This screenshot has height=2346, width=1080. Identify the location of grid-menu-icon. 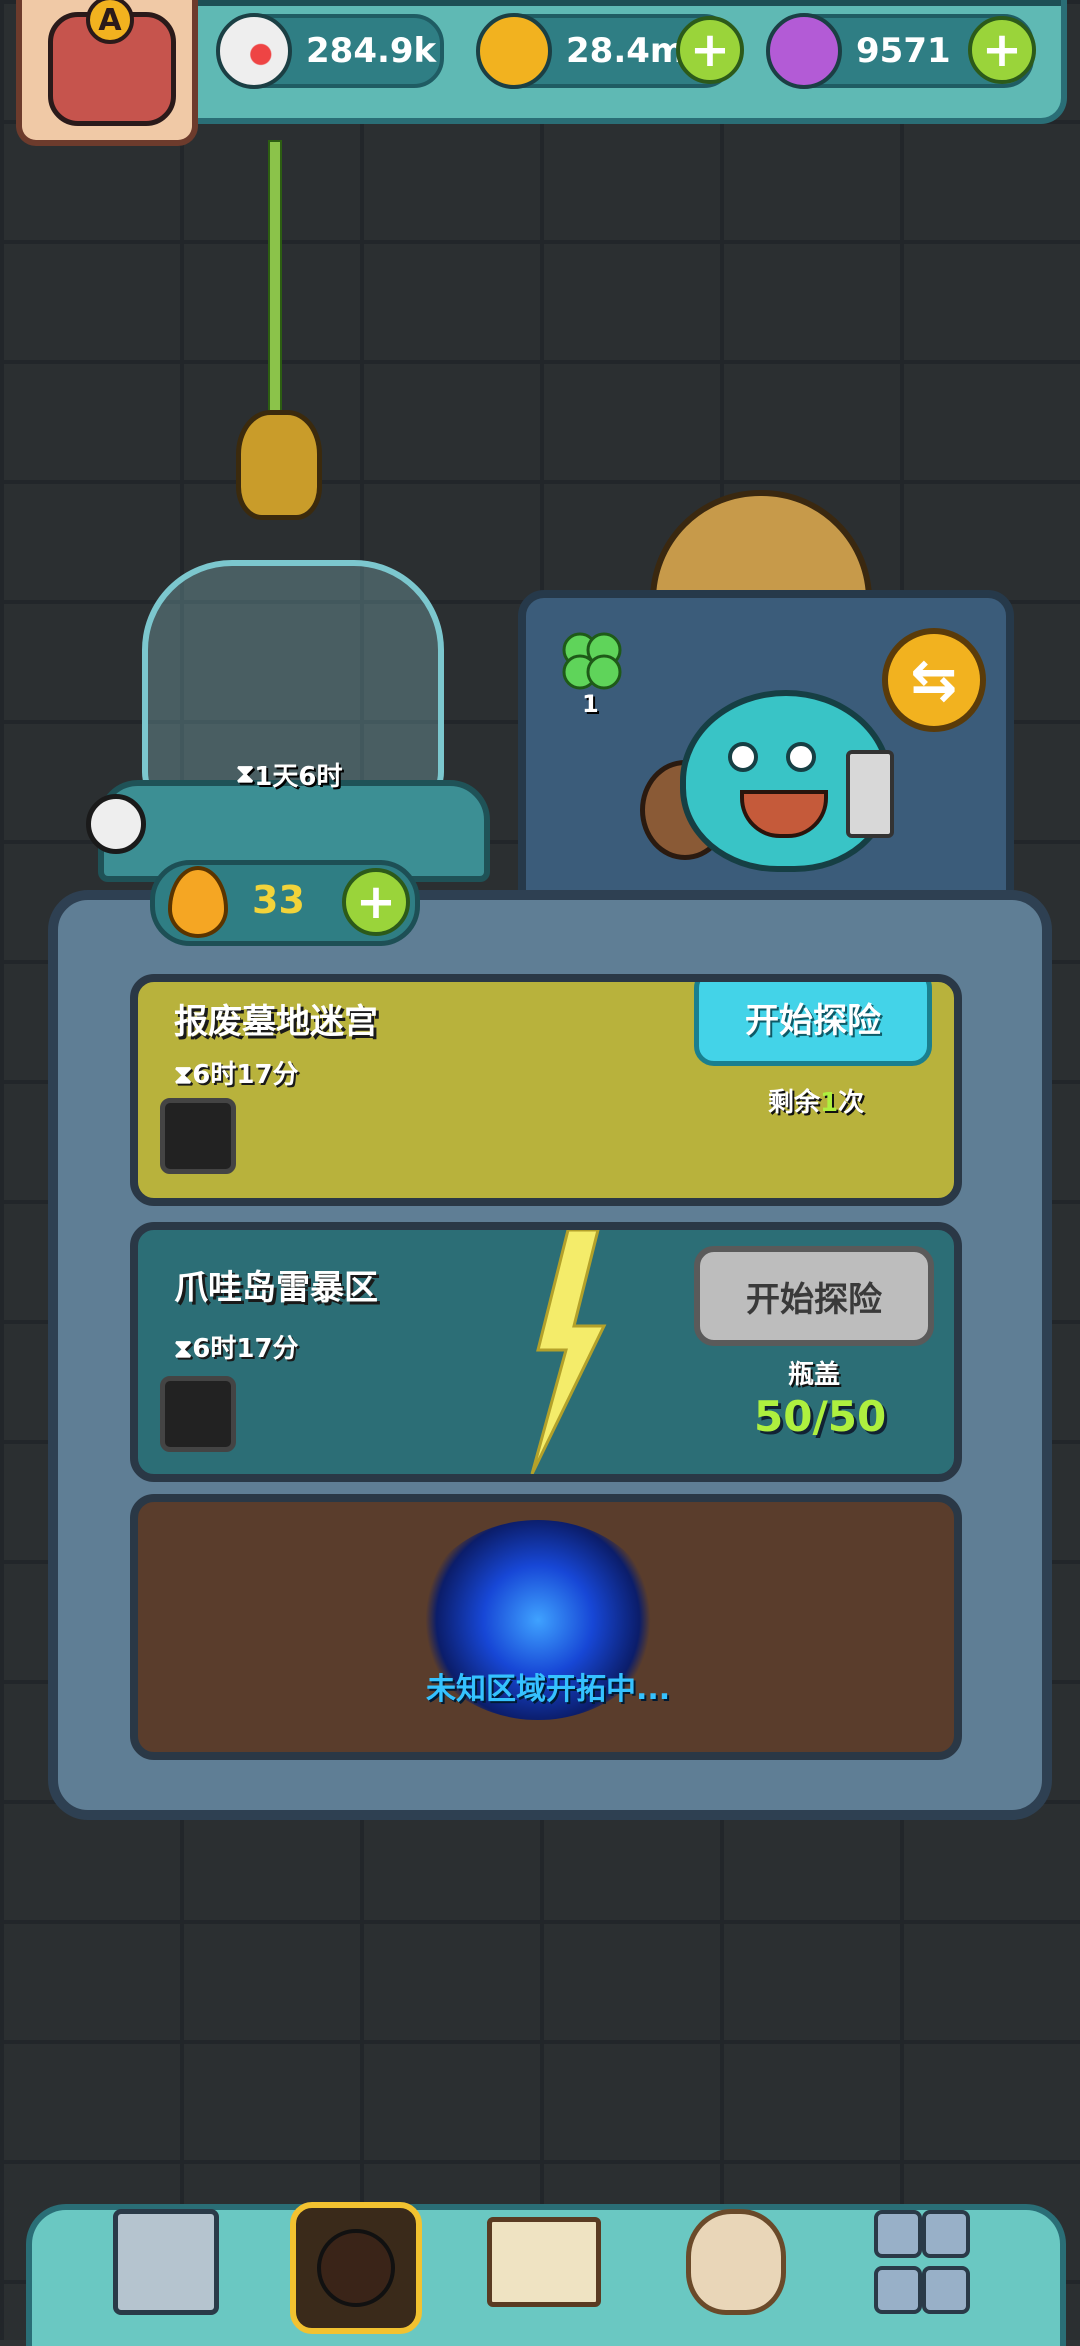
(922, 2262).